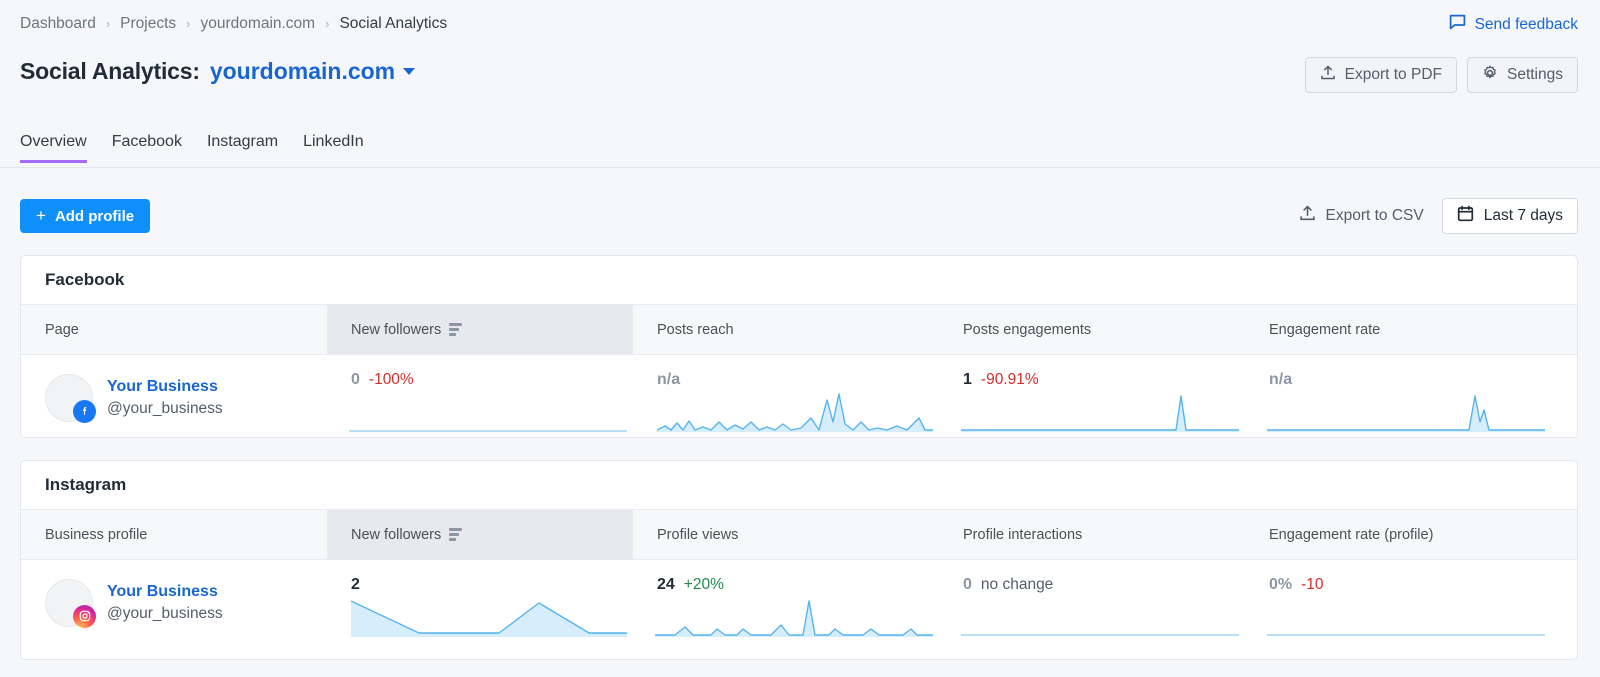  I want to click on tabs-divider, so click(800, 167).